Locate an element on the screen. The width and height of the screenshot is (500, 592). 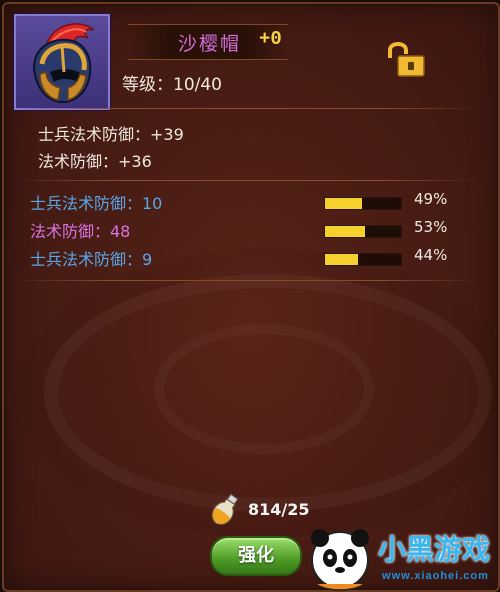
enhance-button: 强化 is located at coordinates (256, 556).